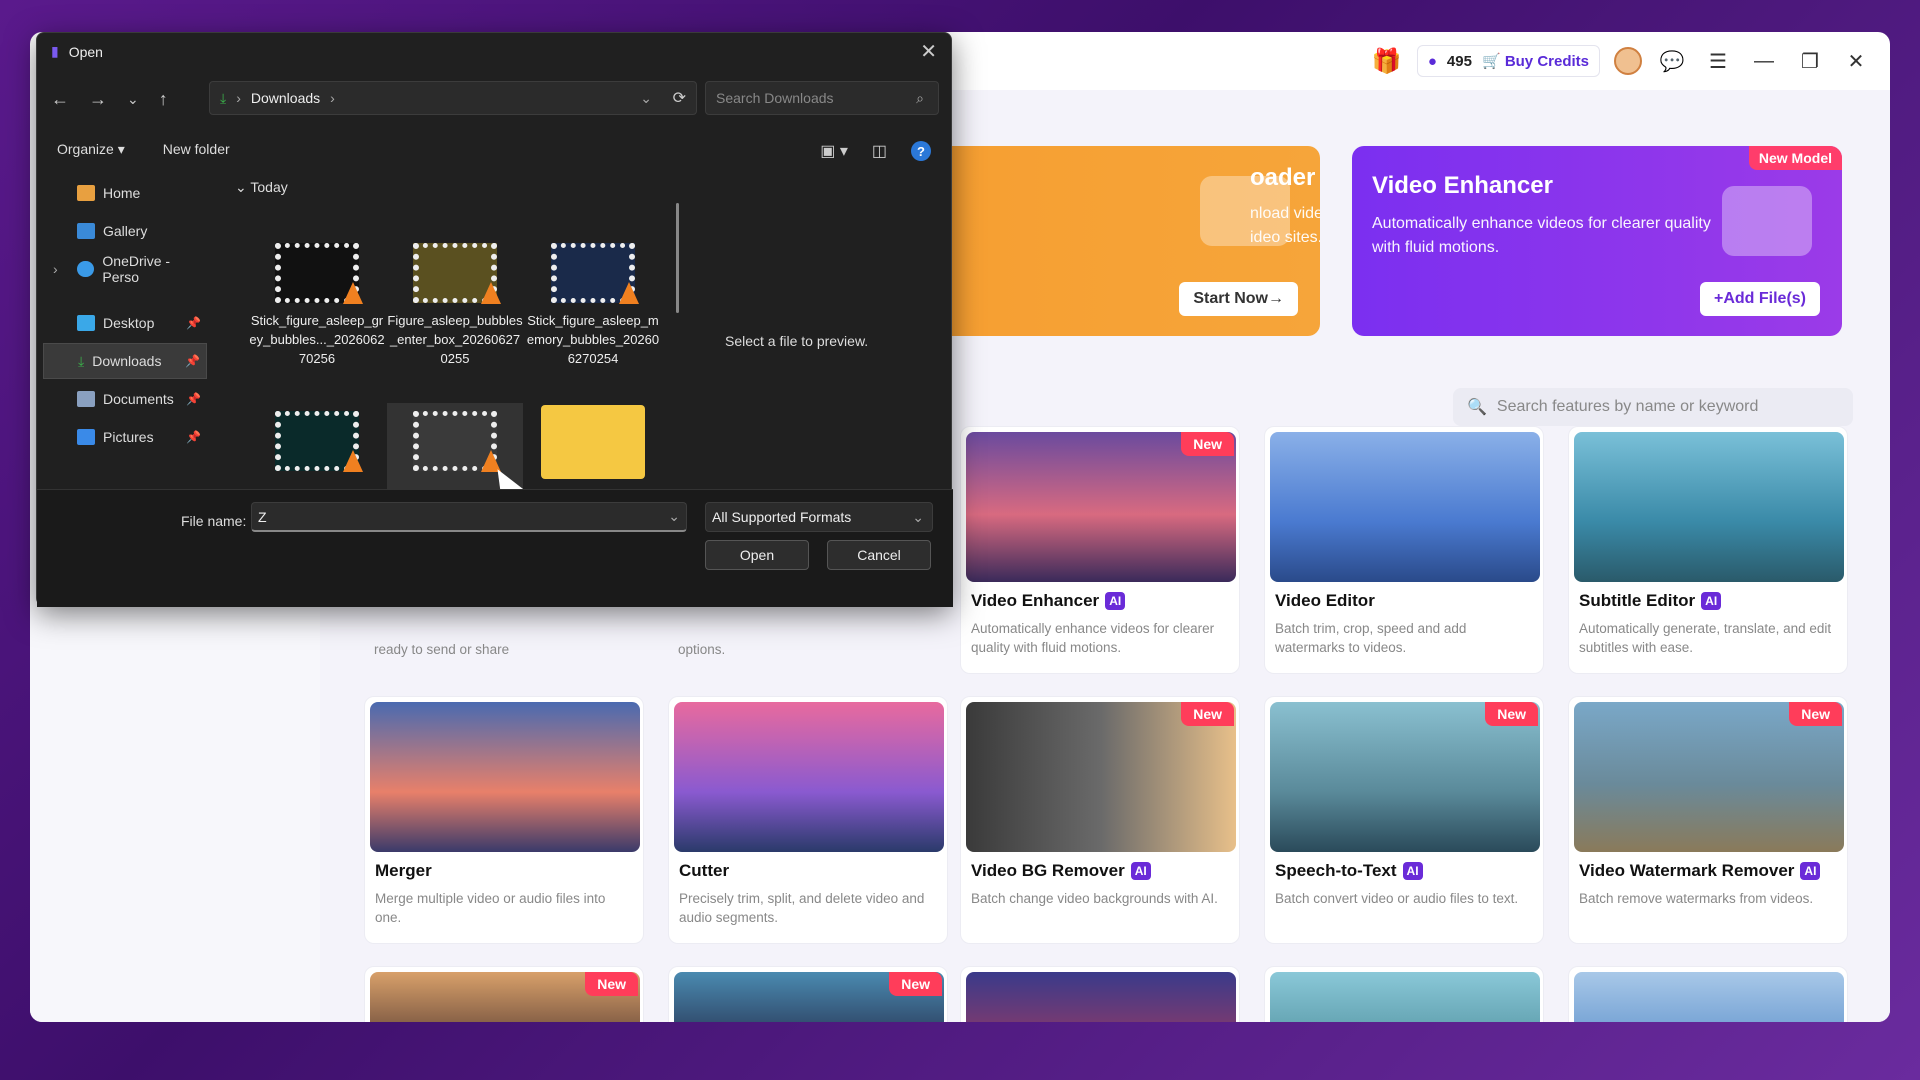 Image resolution: width=1920 pixels, height=1080 pixels. What do you see at coordinates (125, 231) in the screenshot?
I see `nav-item-gallery: Gallery` at bounding box center [125, 231].